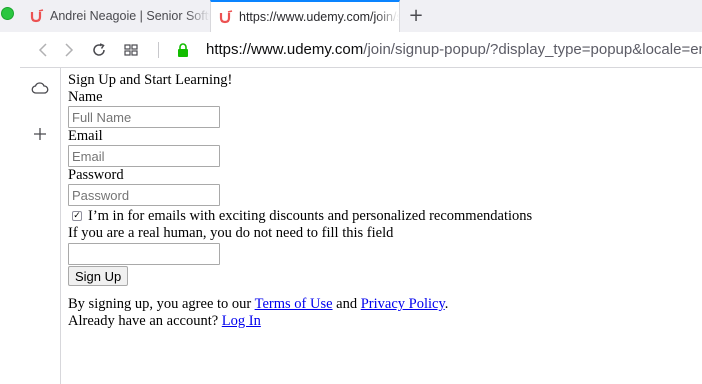 Image resolution: width=702 pixels, height=384 pixels. Describe the element at coordinates (150, 80) in the screenshot. I see `form-heading: Sign Up and Start Learning!` at that location.